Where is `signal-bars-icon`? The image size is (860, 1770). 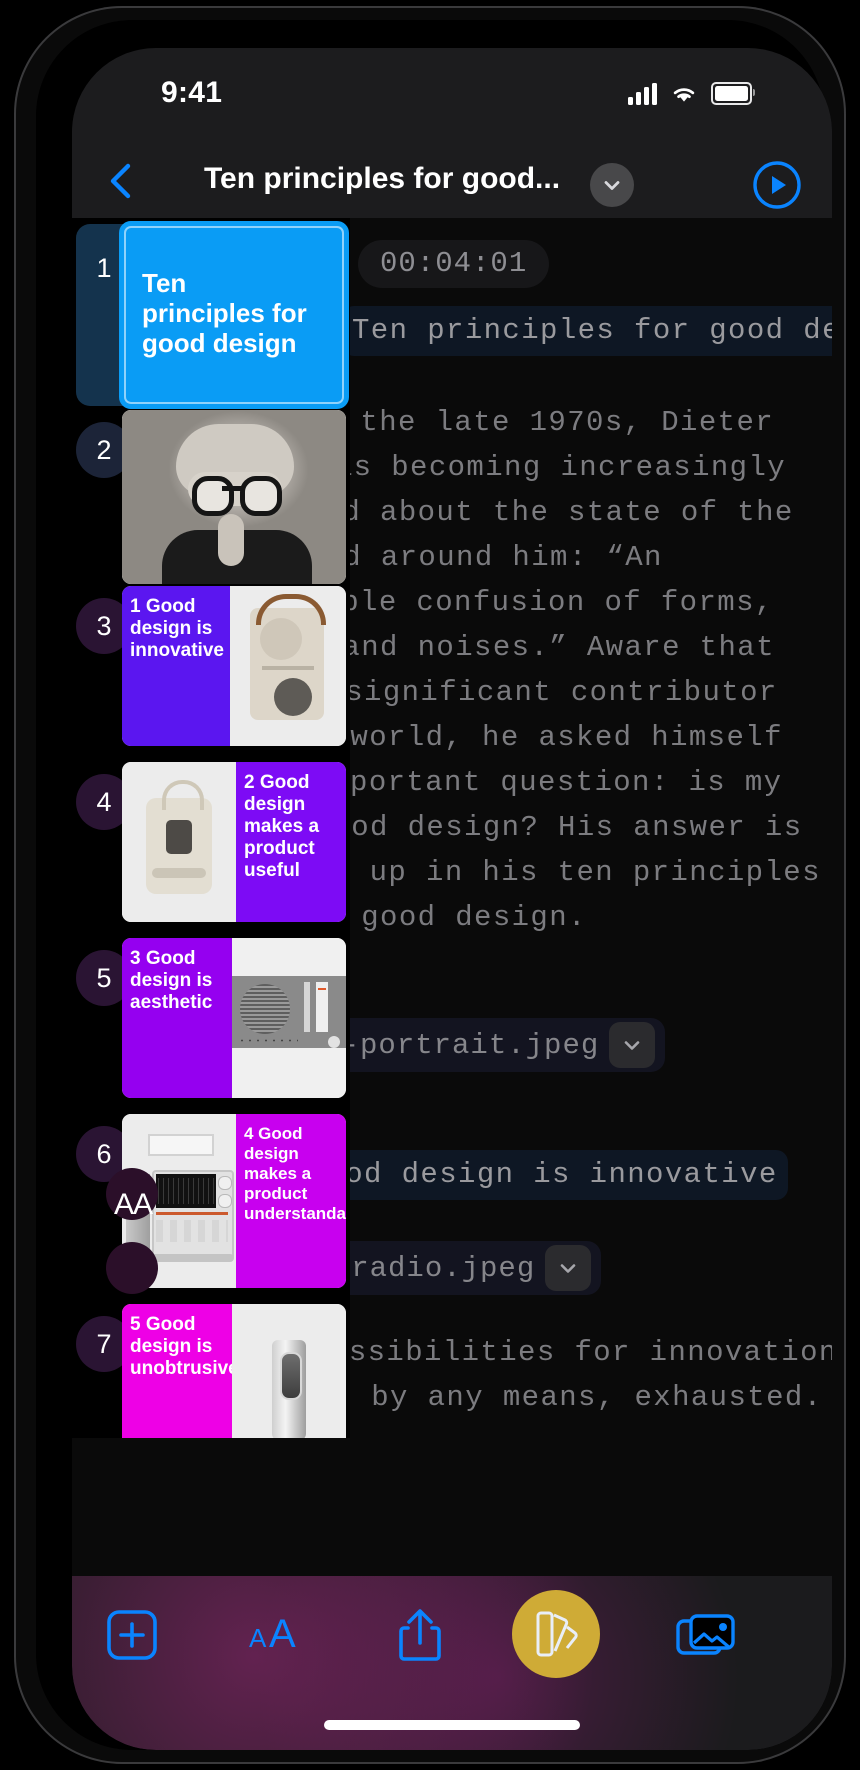
signal-bars-icon is located at coordinates (642, 93).